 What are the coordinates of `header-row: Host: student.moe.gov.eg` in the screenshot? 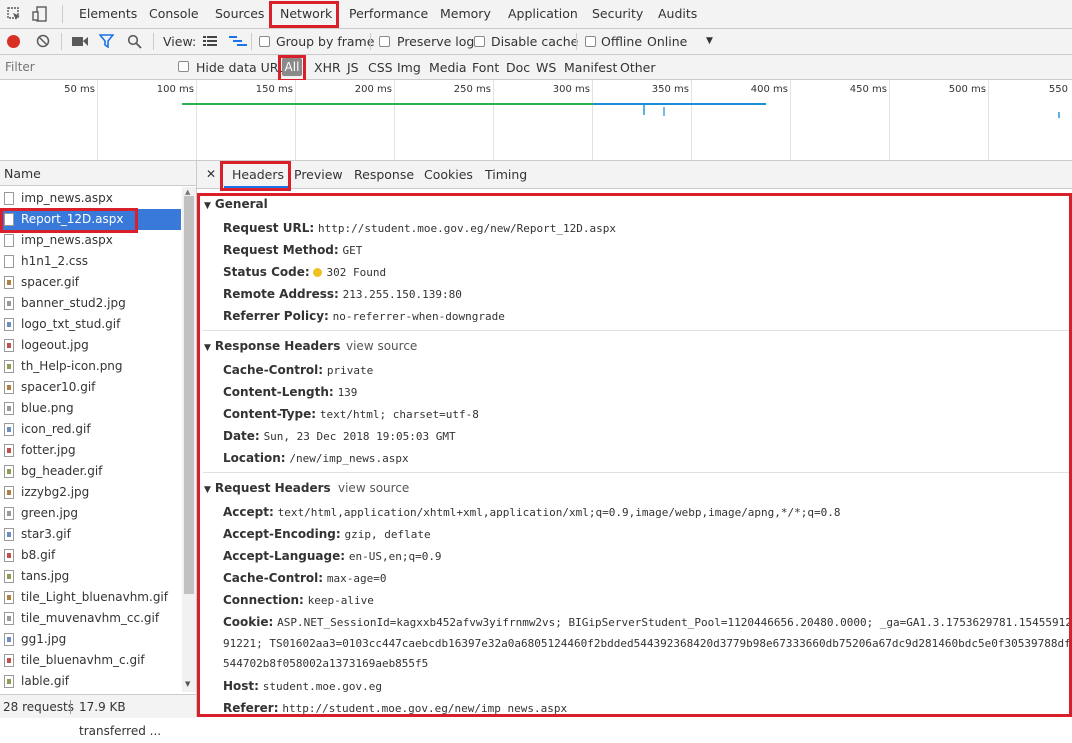 It's located at (302, 686).